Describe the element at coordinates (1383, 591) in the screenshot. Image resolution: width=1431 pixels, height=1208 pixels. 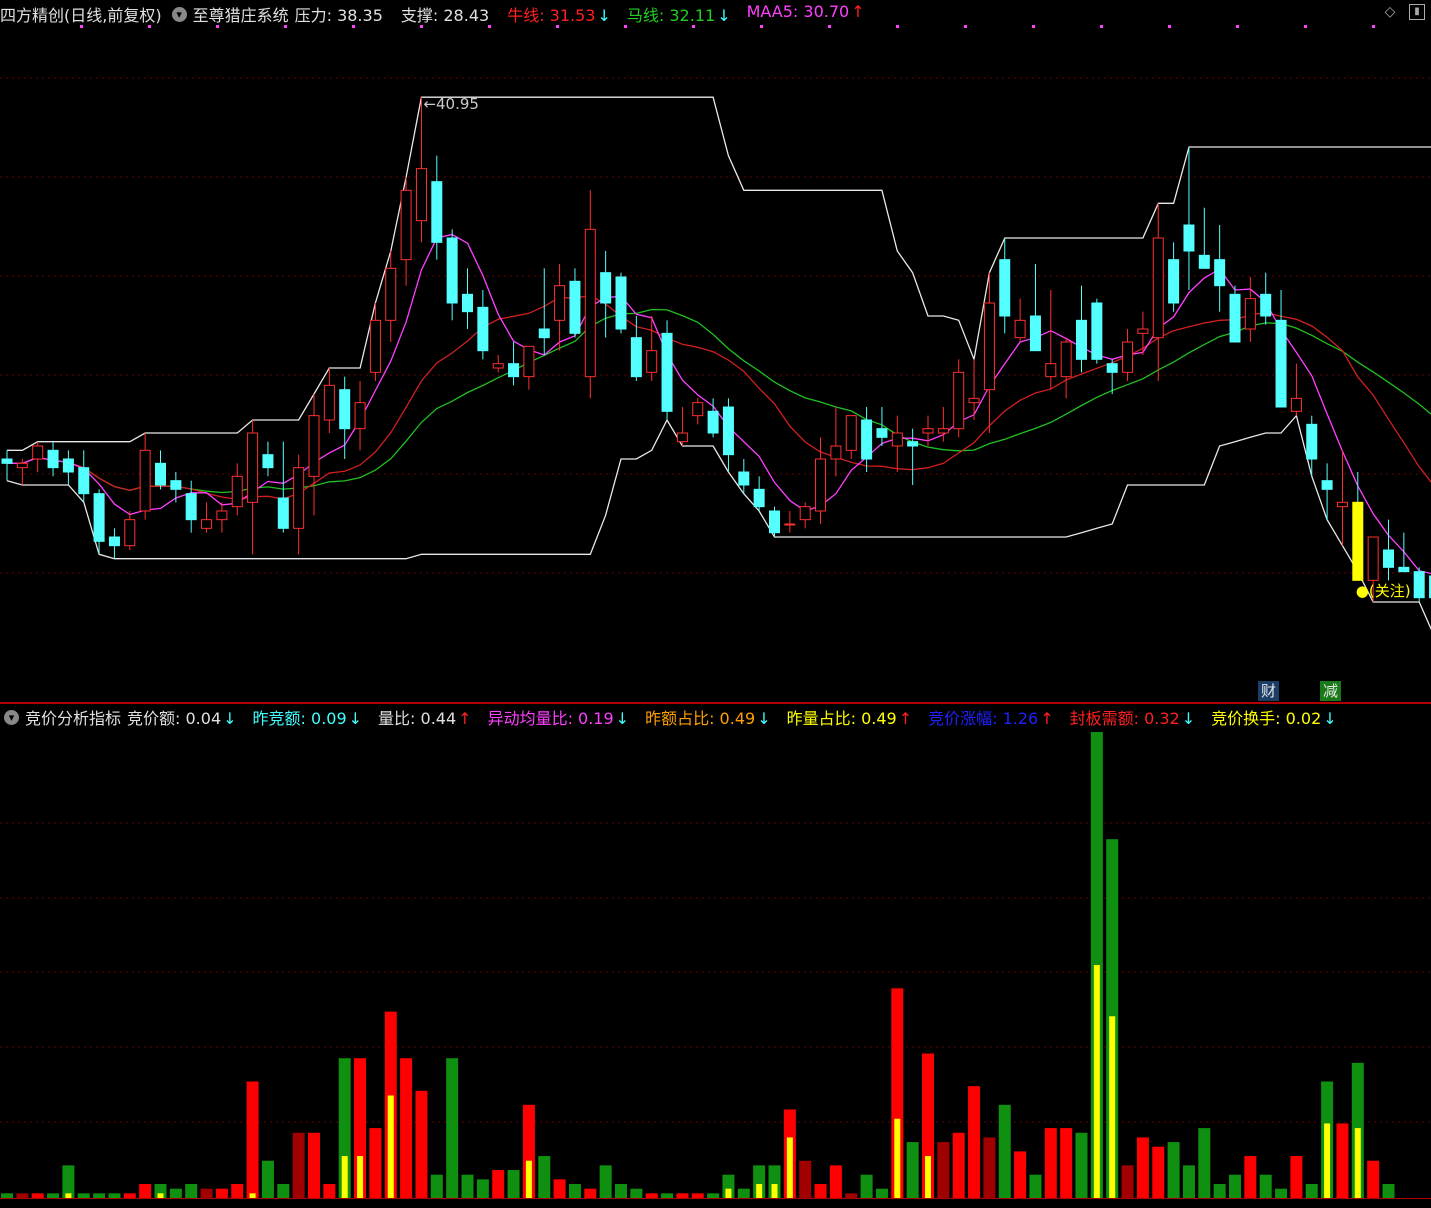
I see `watch-label: ●(关注)` at that location.